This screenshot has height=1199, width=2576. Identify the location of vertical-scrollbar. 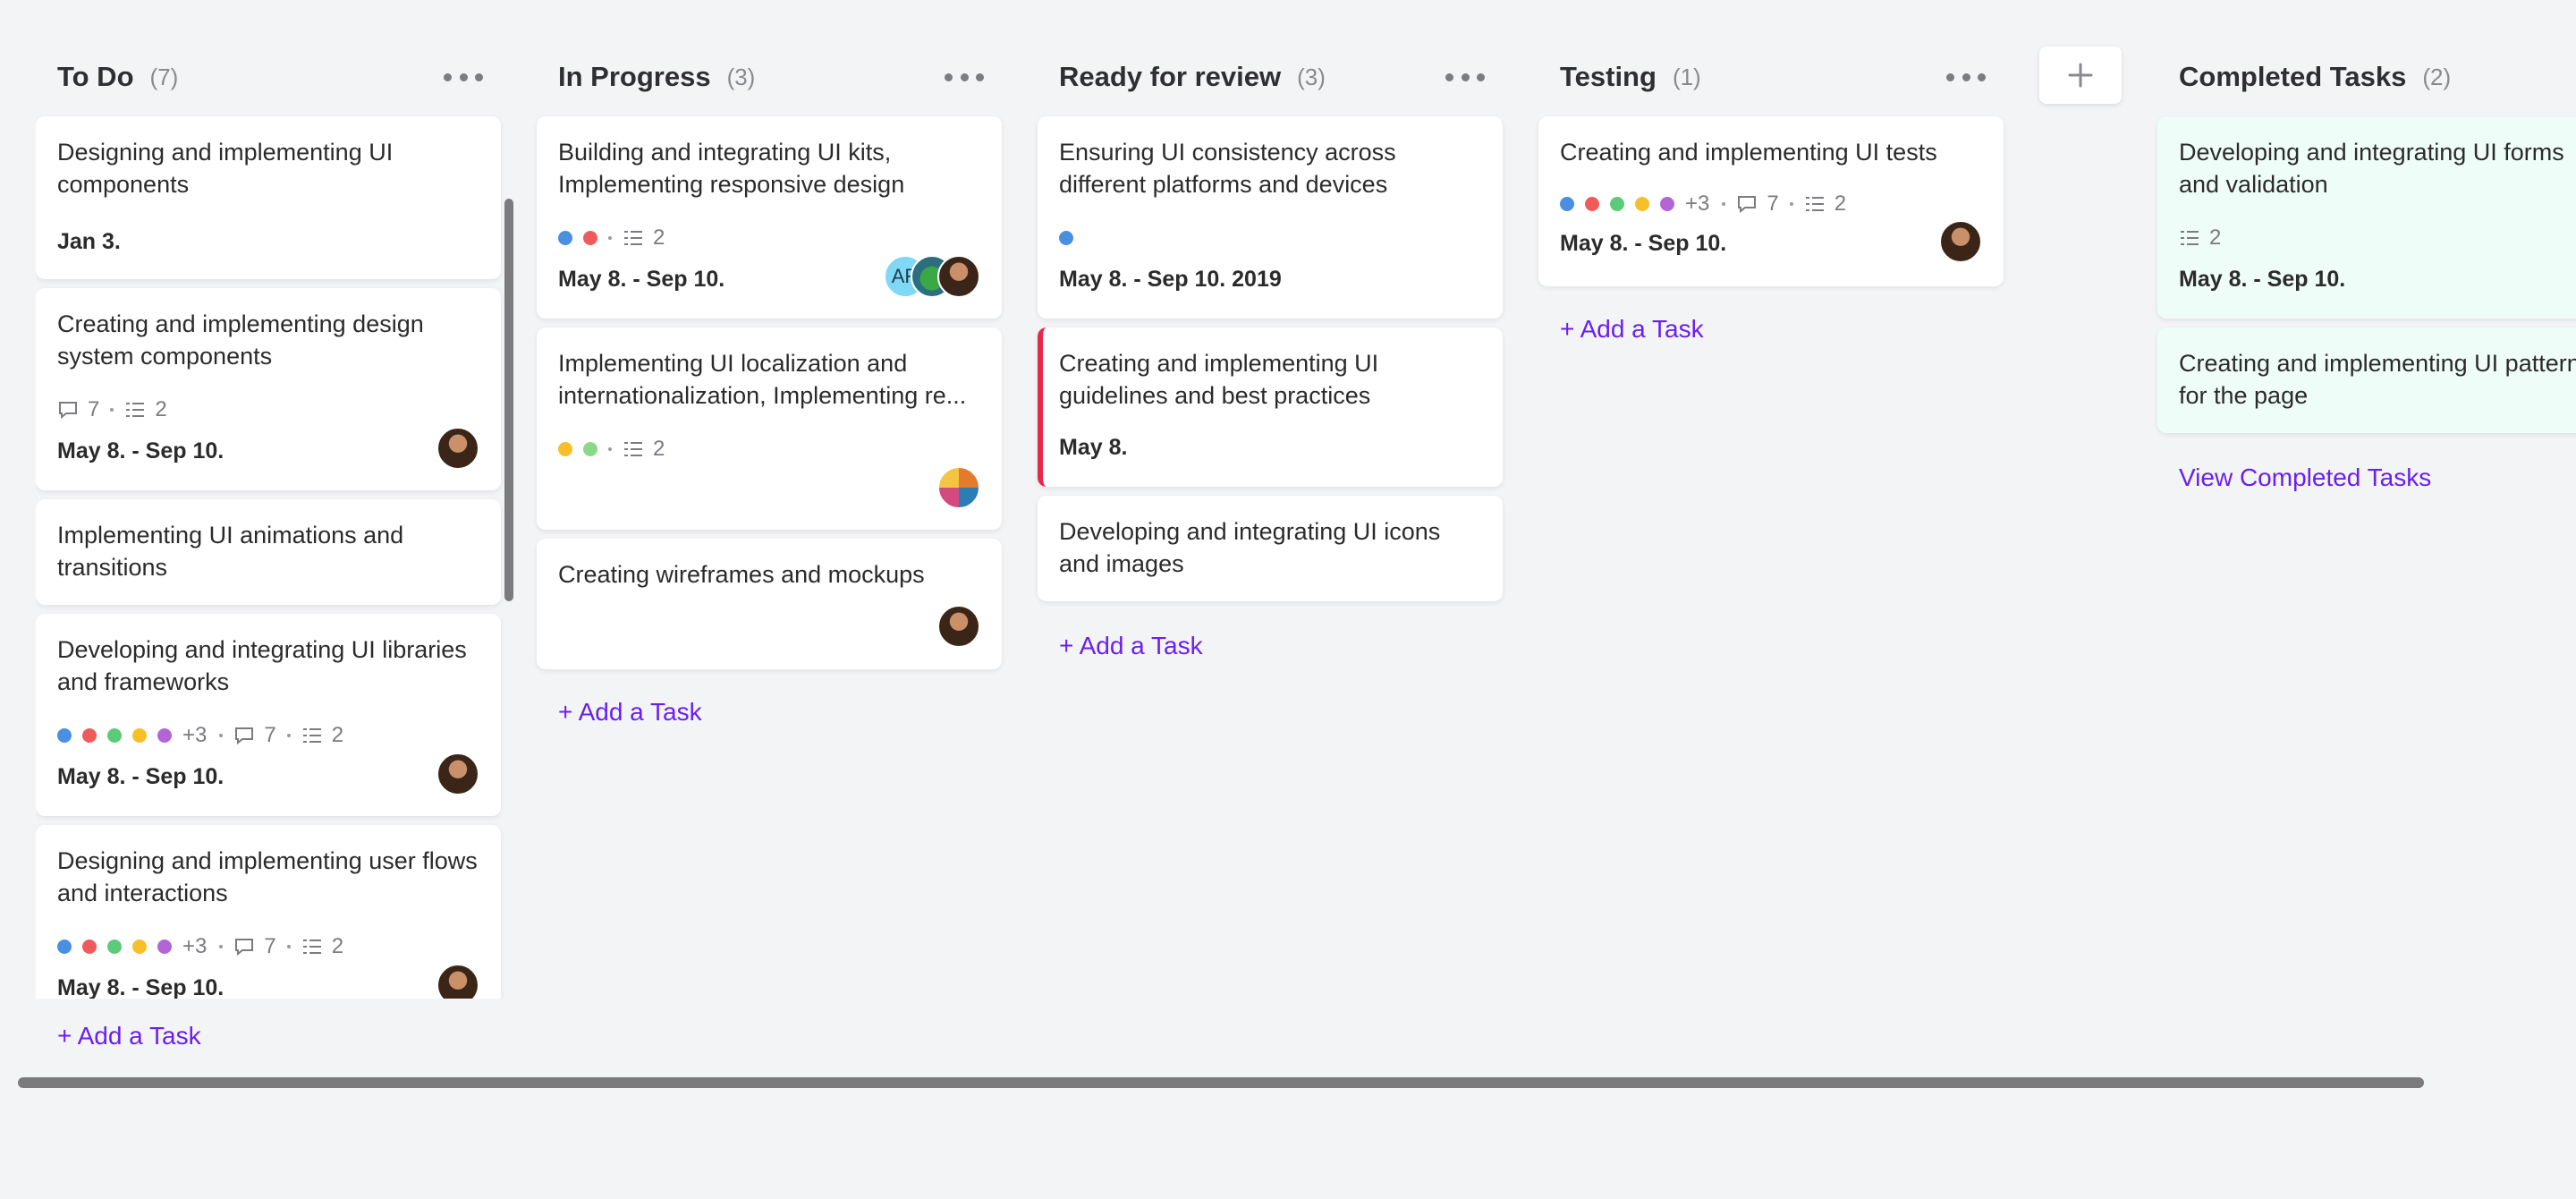
(508, 400).